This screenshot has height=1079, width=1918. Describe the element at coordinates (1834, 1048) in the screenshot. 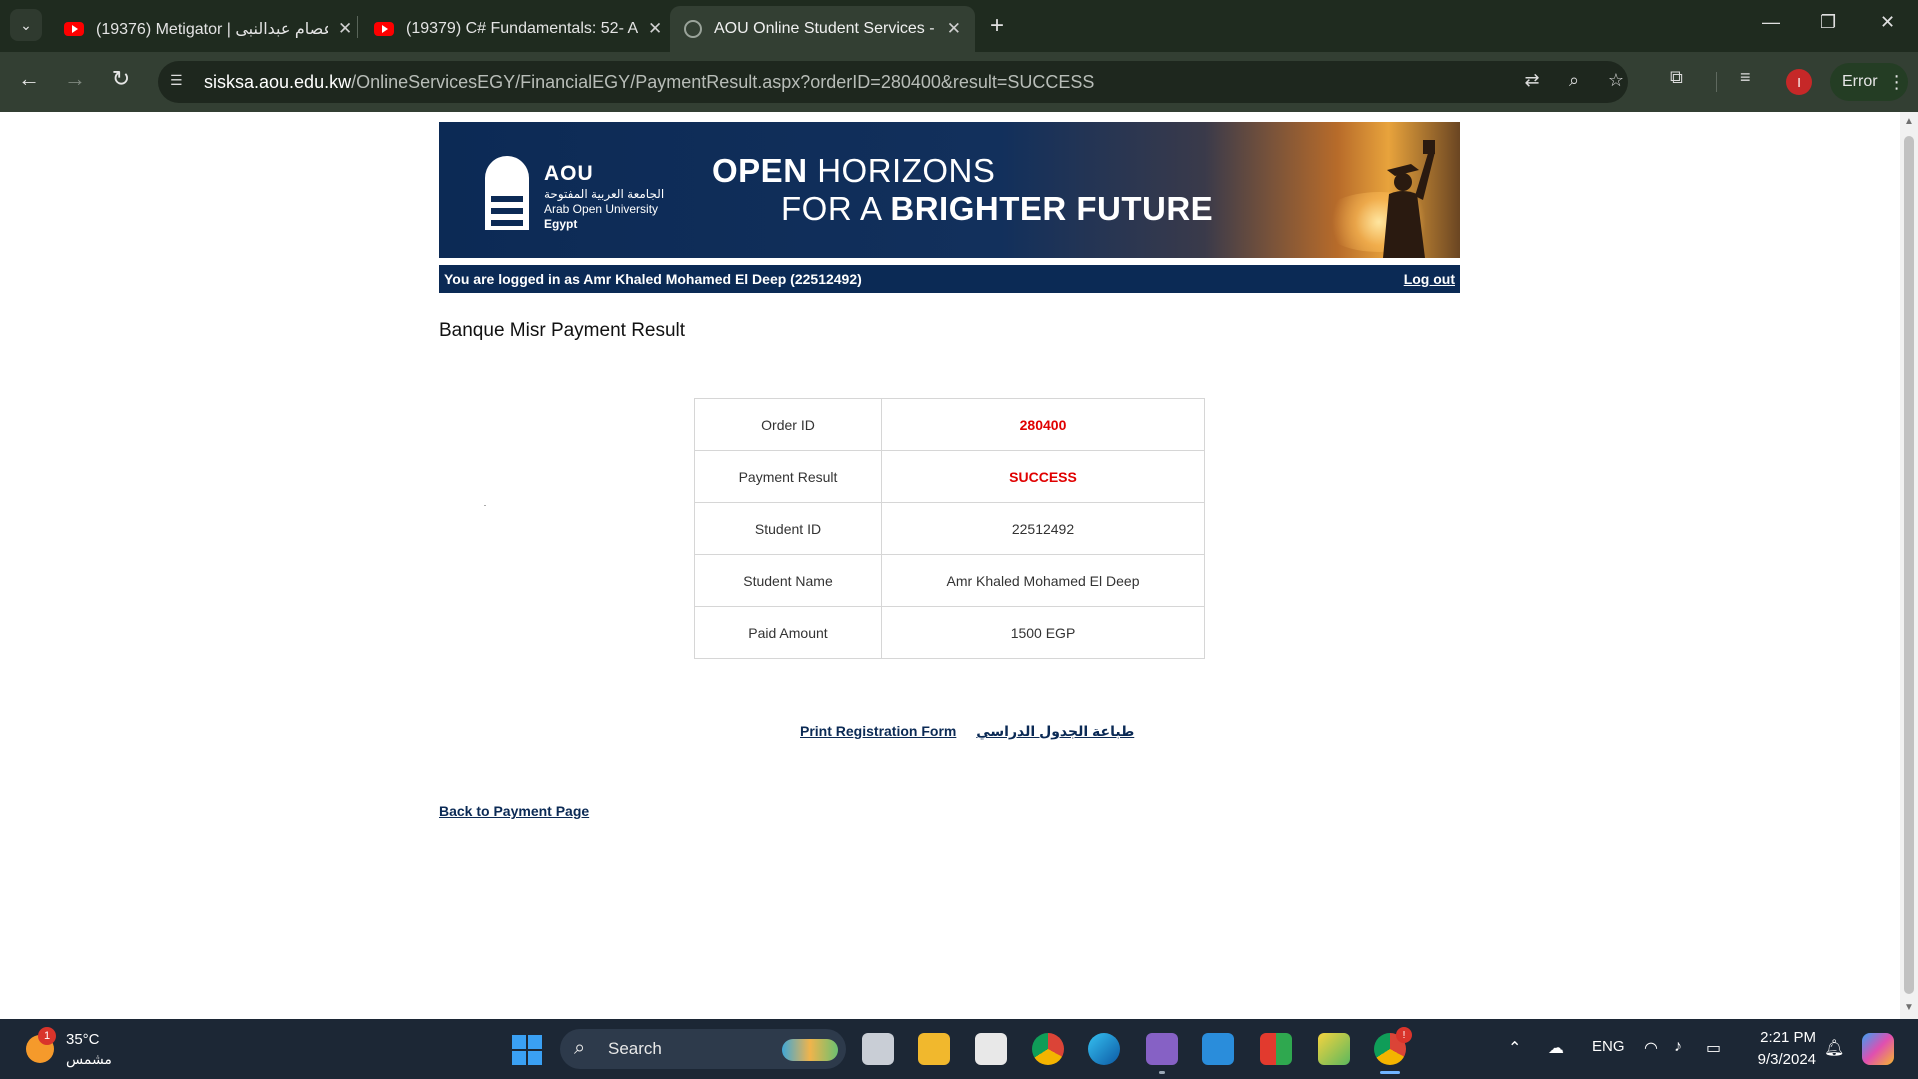

I see `notification-bell-icon: 🔔︎` at that location.